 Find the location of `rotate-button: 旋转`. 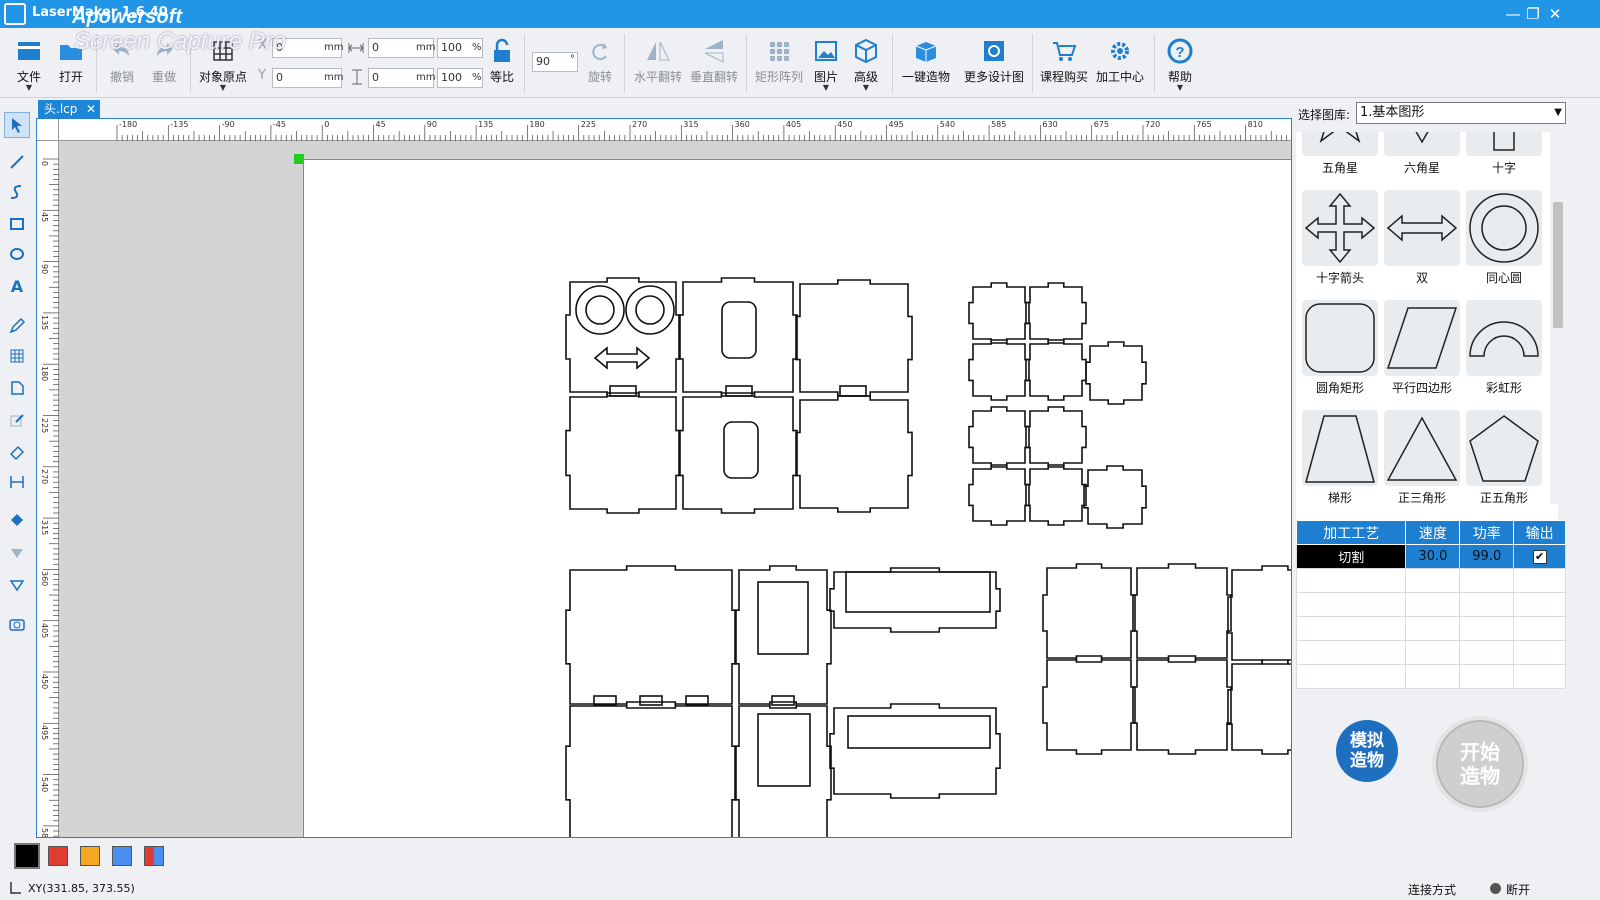

rotate-button: 旋转 is located at coordinates (600, 63).